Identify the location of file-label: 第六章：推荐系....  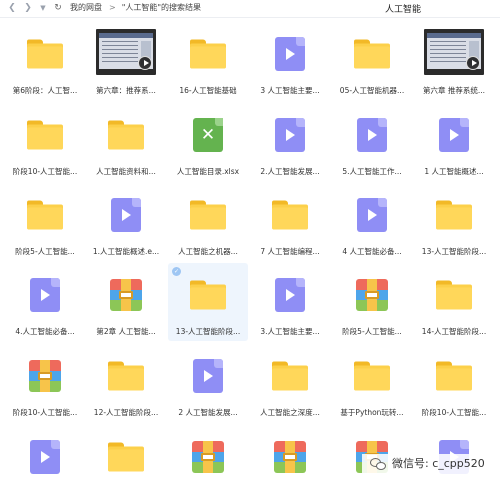
(126, 90).